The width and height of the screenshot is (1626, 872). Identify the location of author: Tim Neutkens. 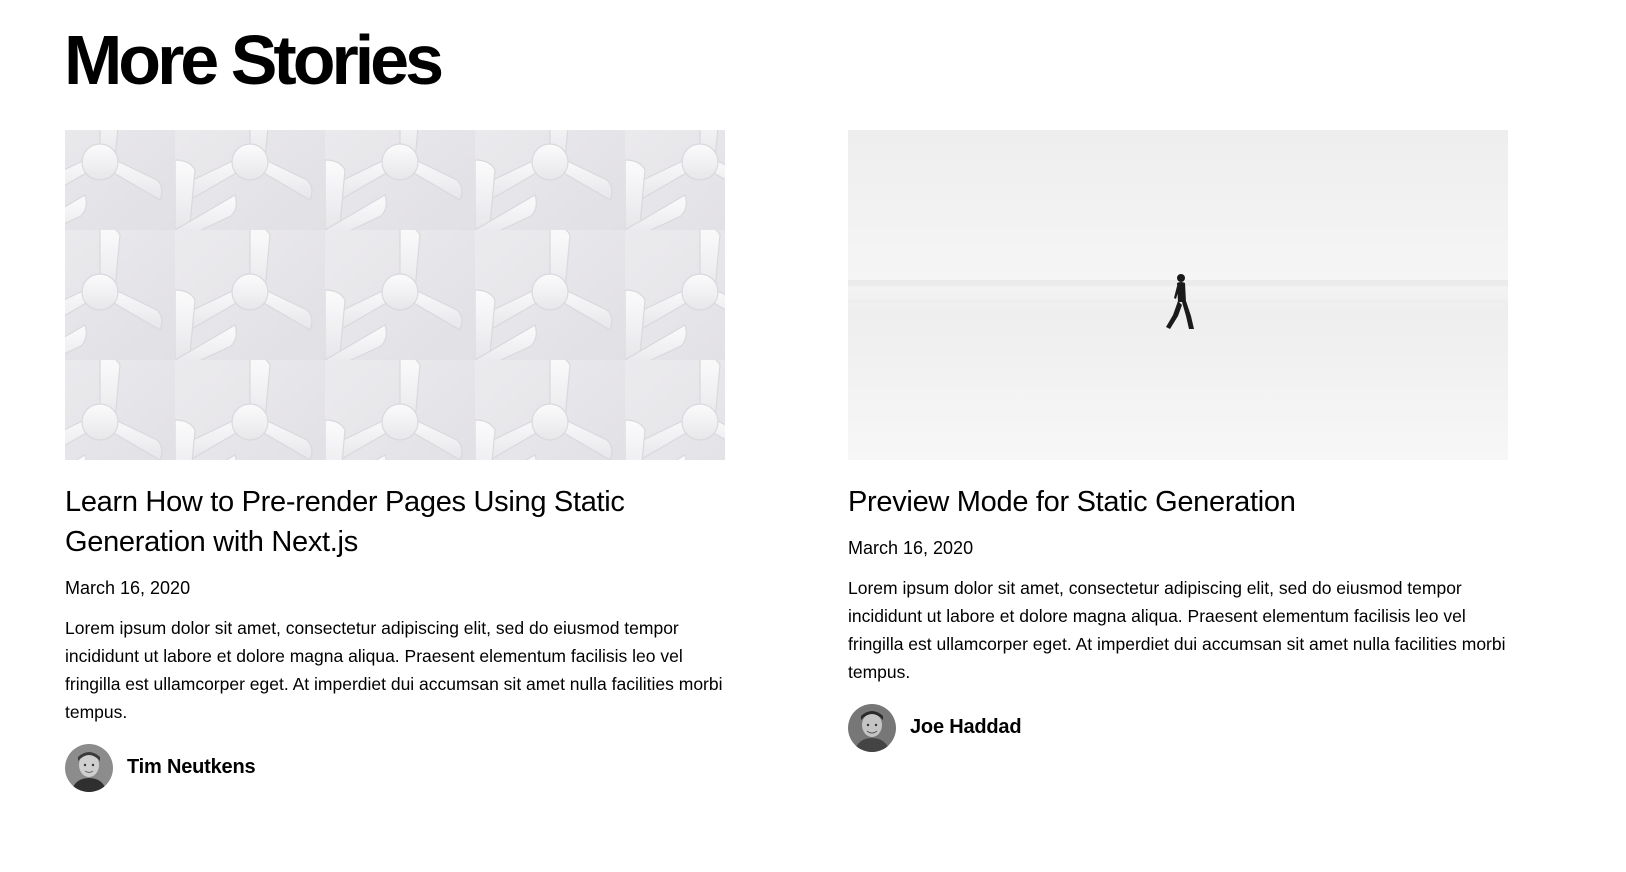
(395, 767).